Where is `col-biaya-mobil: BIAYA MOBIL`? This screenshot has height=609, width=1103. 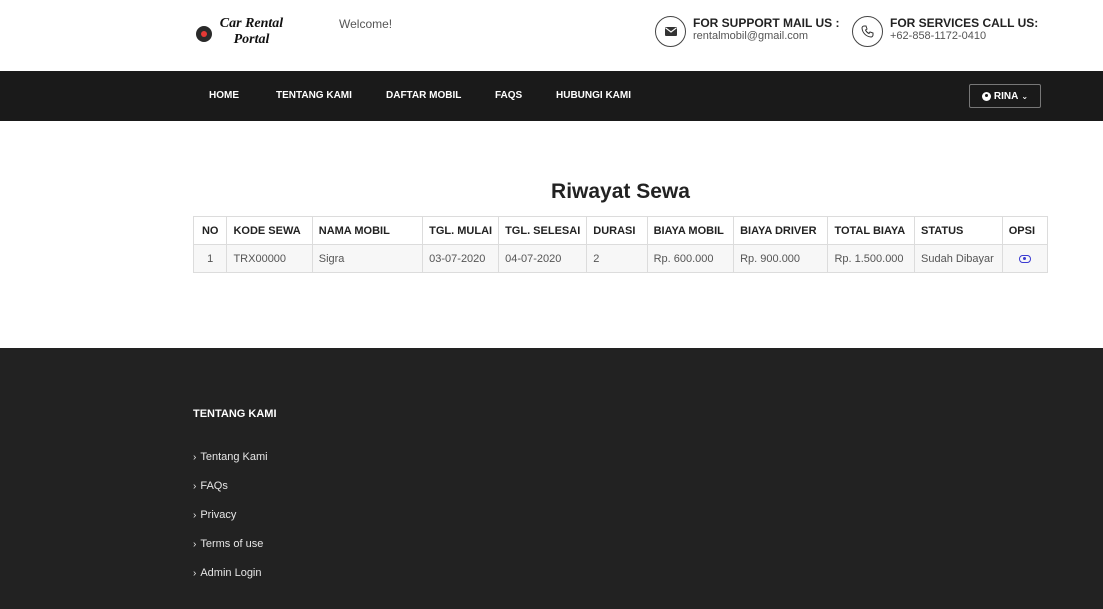 col-biaya-mobil: BIAYA MOBIL is located at coordinates (690, 230).